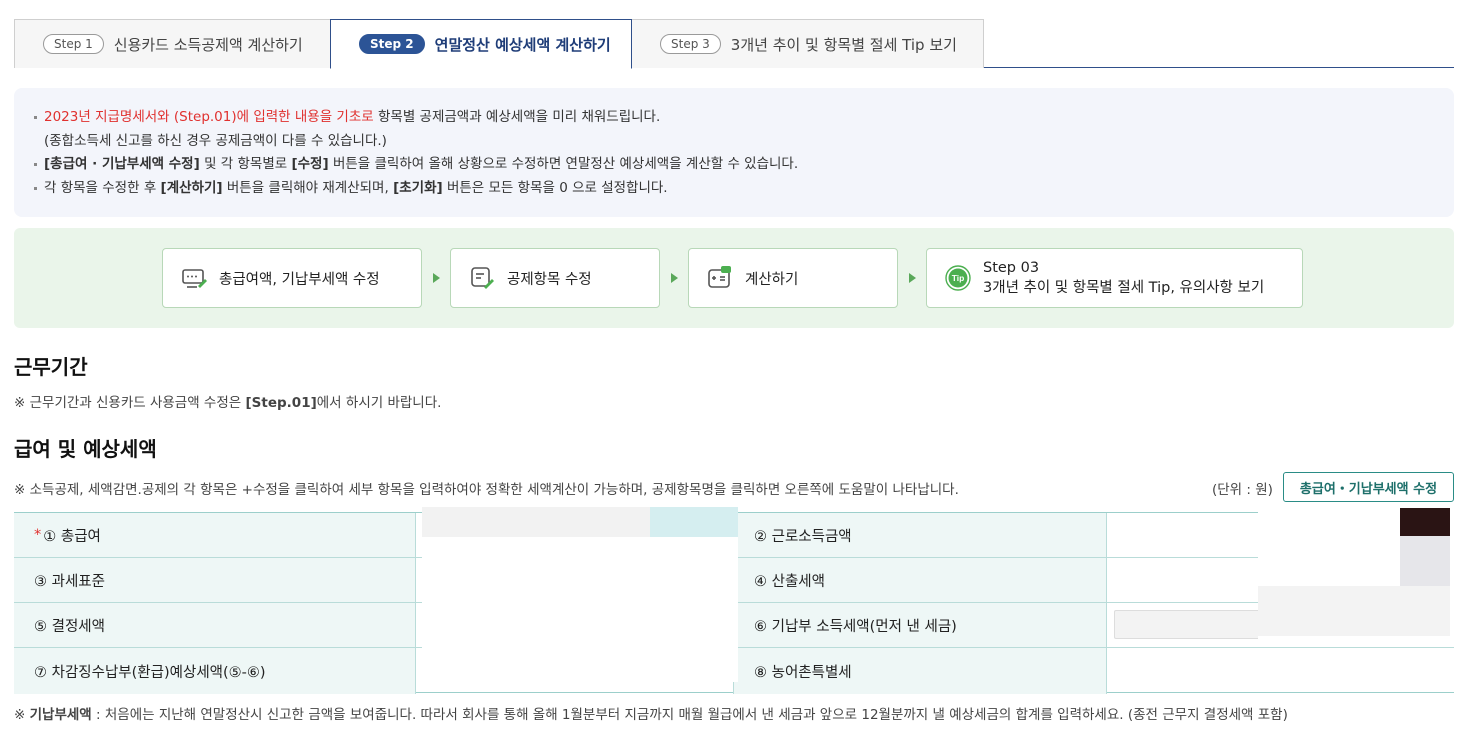 This screenshot has width=1478, height=736. What do you see at coordinates (130, 403) in the screenshot?
I see `work-period-note-text-1: ※ 근무기간과 신용카드 사용금액 수정은` at bounding box center [130, 403].